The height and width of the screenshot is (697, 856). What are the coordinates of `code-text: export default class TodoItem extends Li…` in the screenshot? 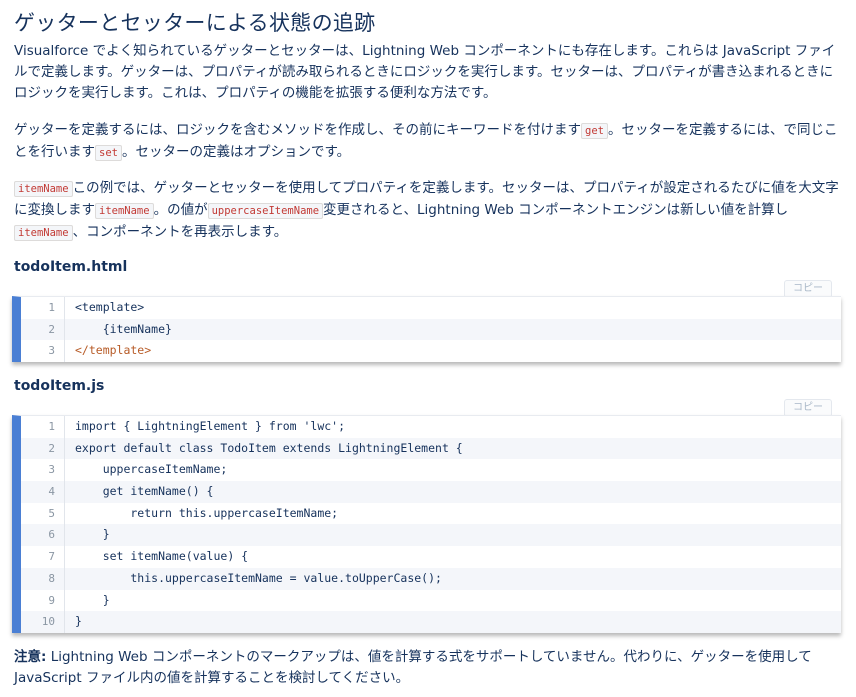 It's located at (269, 447).